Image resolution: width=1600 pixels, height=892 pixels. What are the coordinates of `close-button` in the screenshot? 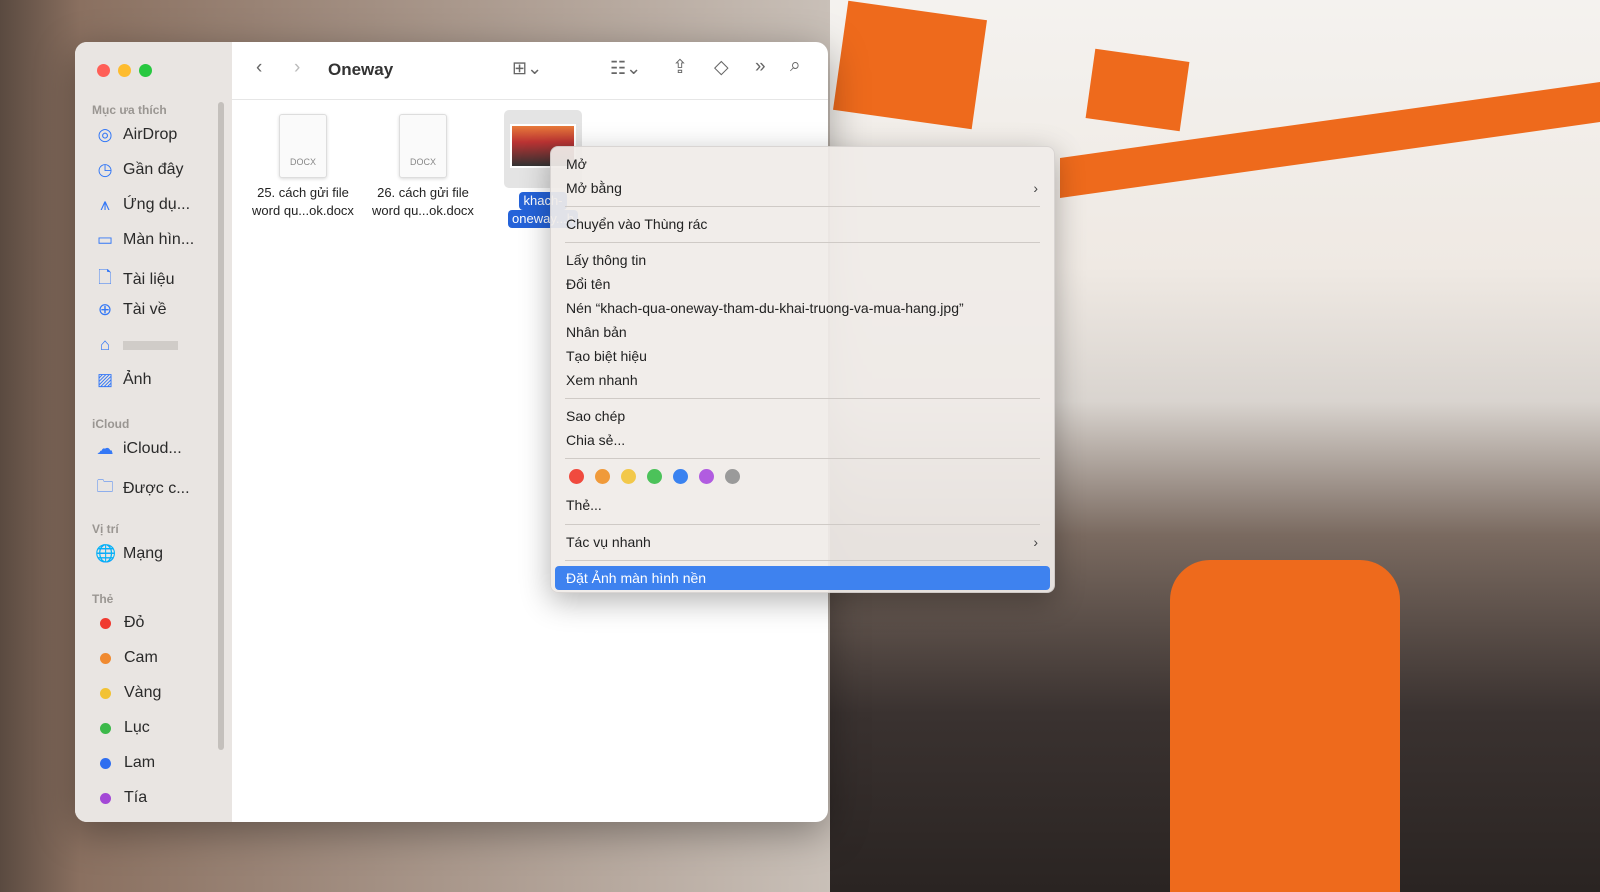 It's located at (103, 70).